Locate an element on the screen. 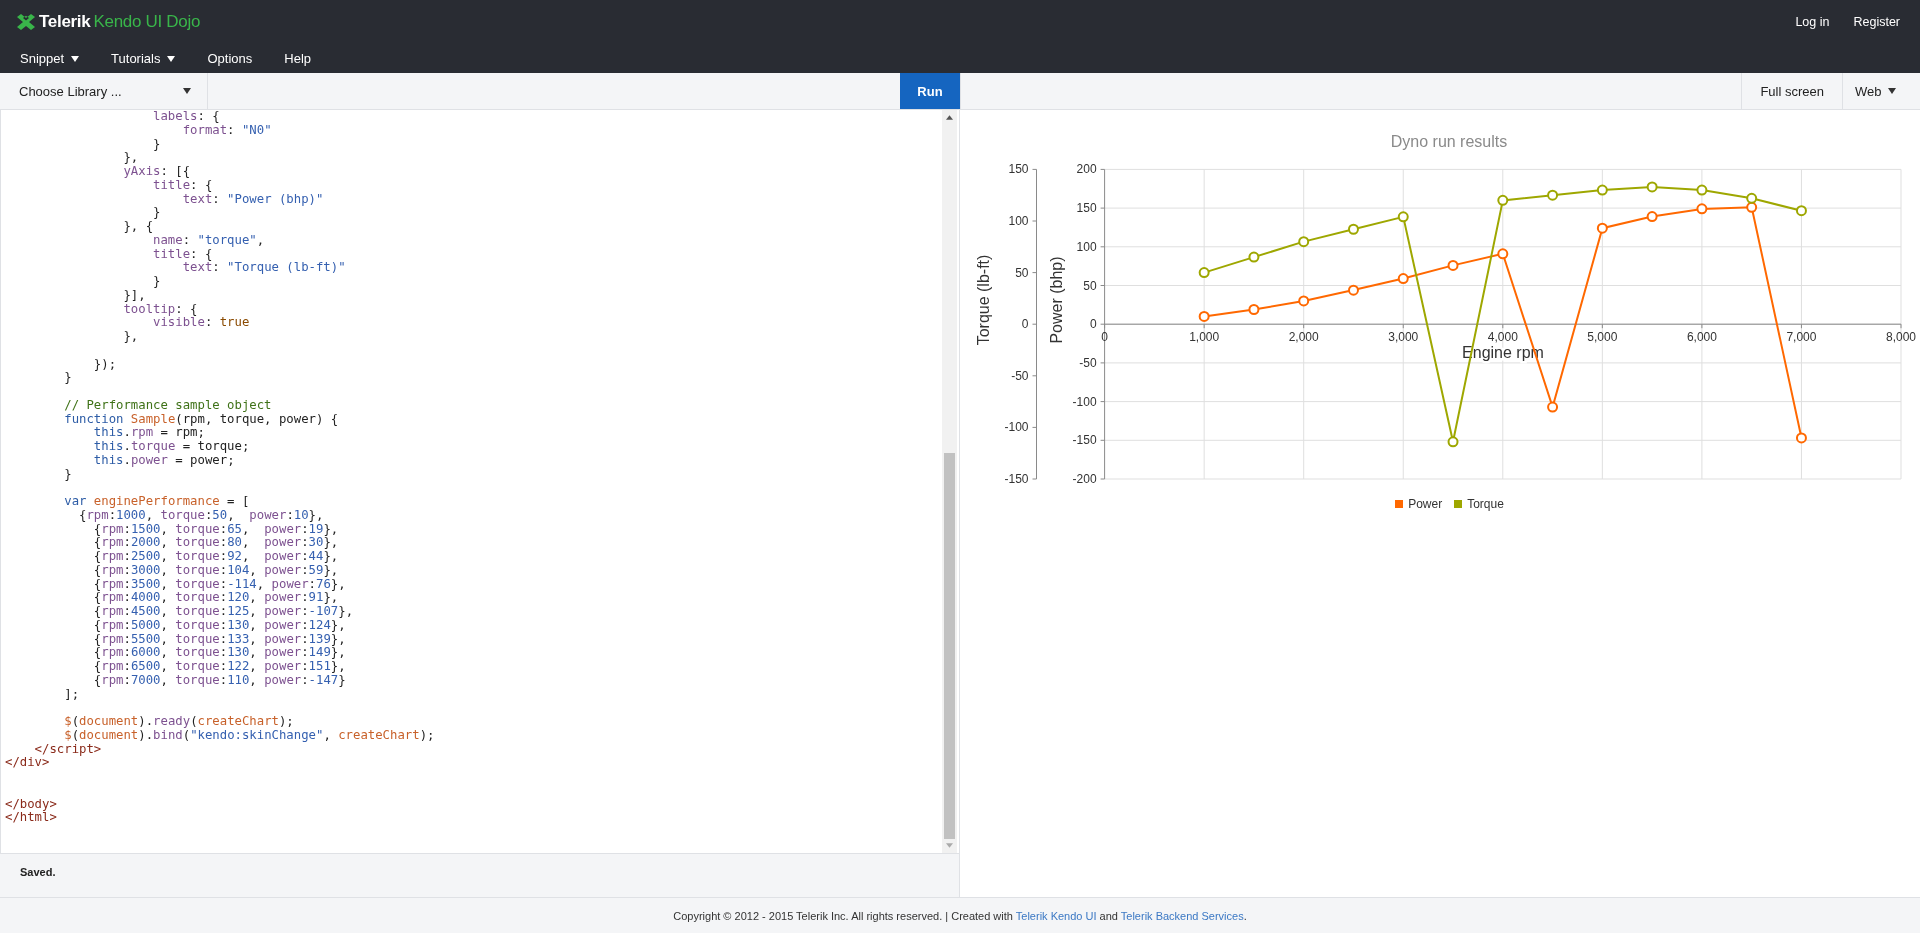 The width and height of the screenshot is (1920, 933). account-link: Register is located at coordinates (1876, 22).